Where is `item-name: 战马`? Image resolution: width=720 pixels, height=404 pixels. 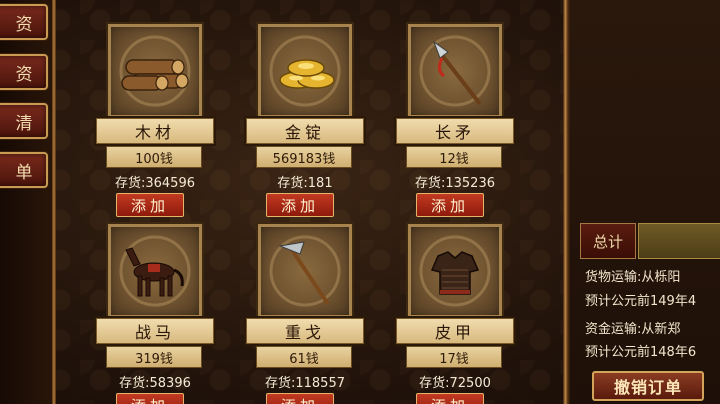
item-name: 战马 is located at coordinates (155, 331).